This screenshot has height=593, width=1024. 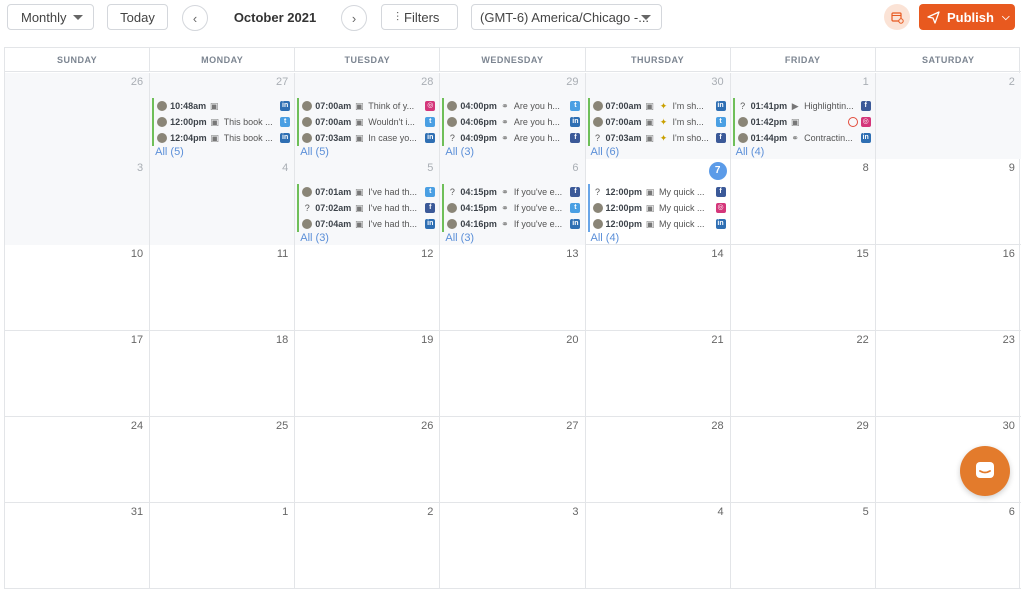 What do you see at coordinates (223, 374) in the screenshot?
I see `calendar-day-cell: 18` at bounding box center [223, 374].